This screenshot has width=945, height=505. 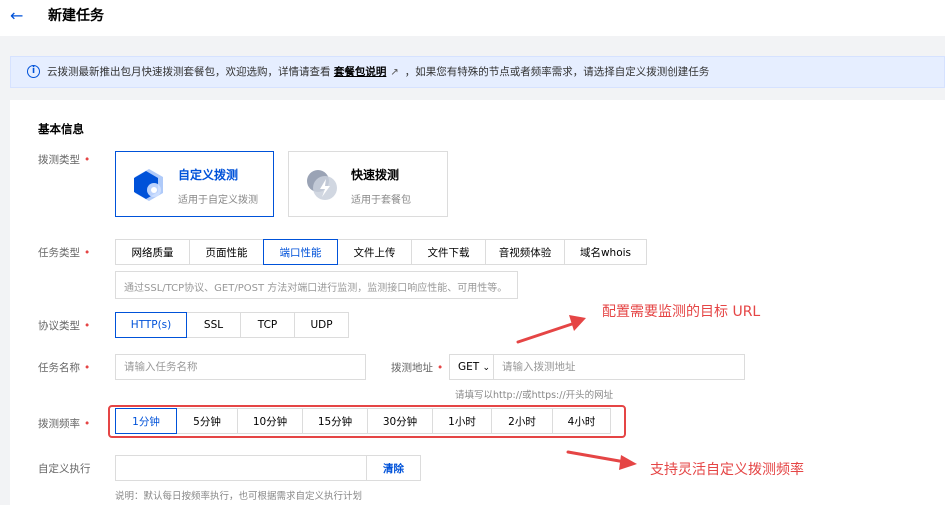 I want to click on protocol-option: HTTP(s), so click(x=151, y=325).